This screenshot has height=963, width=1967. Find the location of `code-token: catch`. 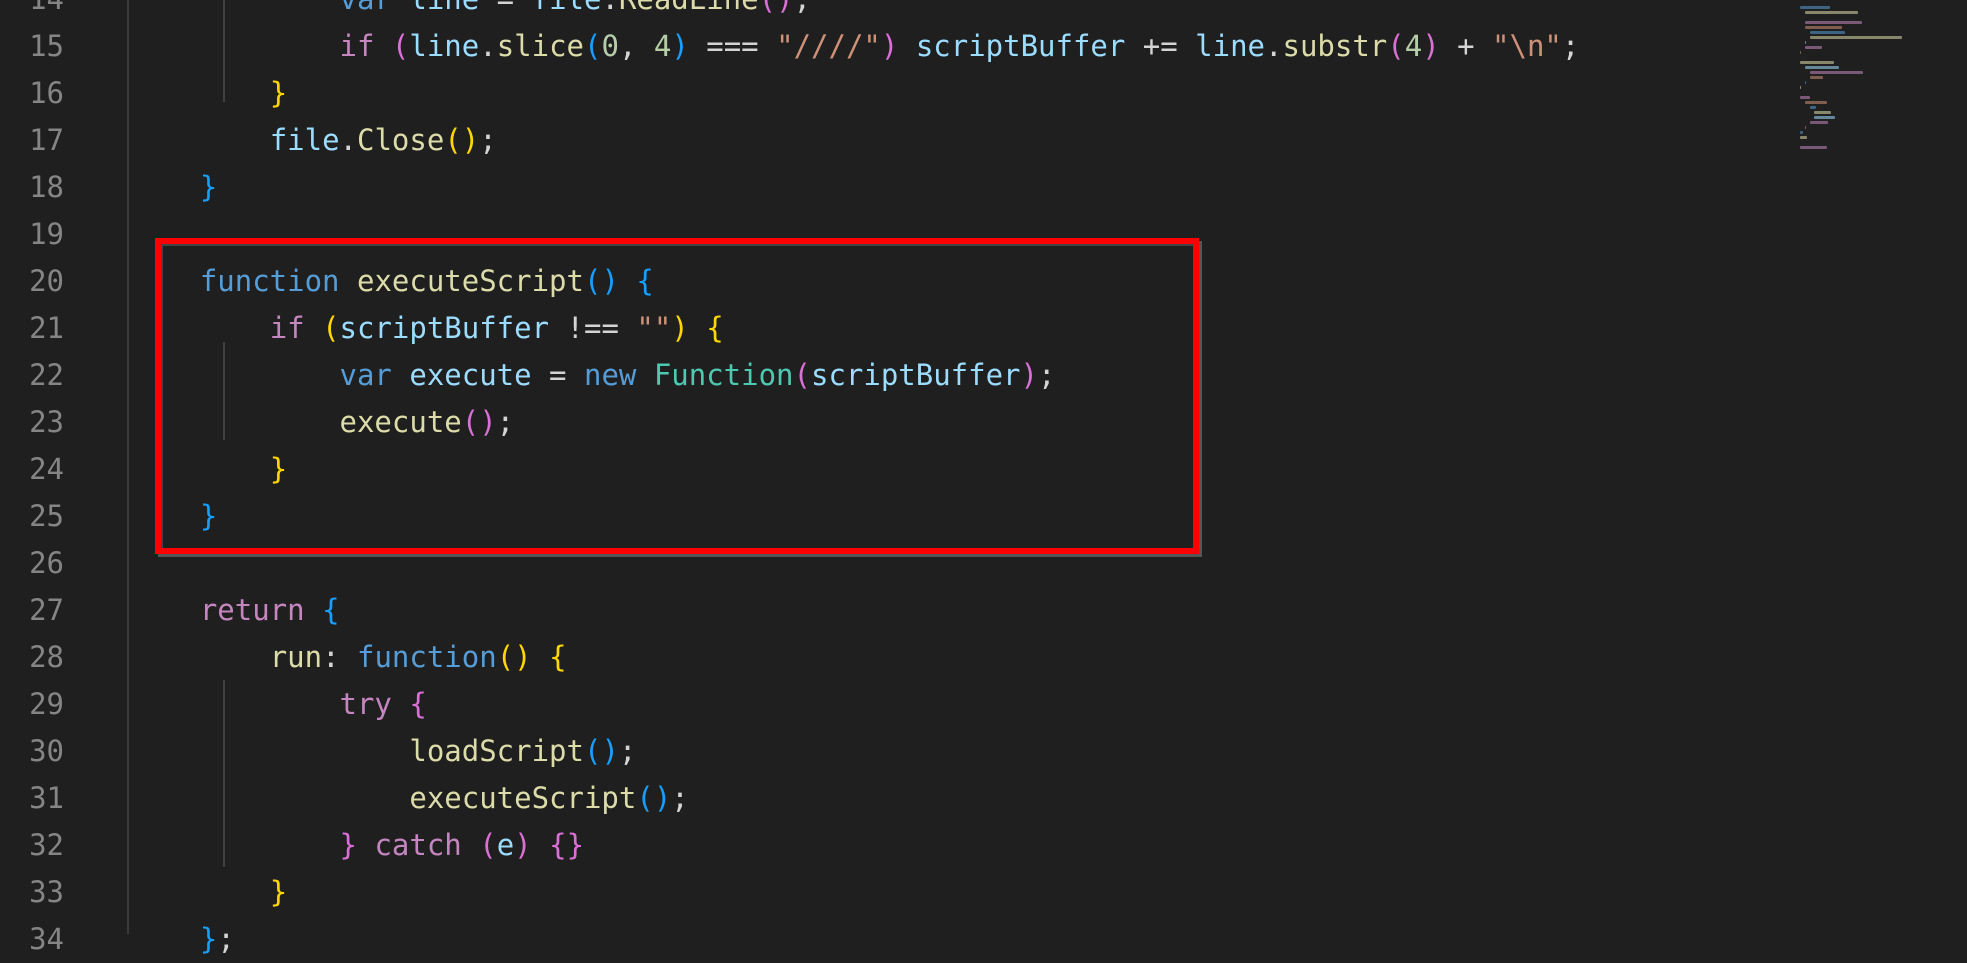

code-token: catch is located at coordinates (418, 845).